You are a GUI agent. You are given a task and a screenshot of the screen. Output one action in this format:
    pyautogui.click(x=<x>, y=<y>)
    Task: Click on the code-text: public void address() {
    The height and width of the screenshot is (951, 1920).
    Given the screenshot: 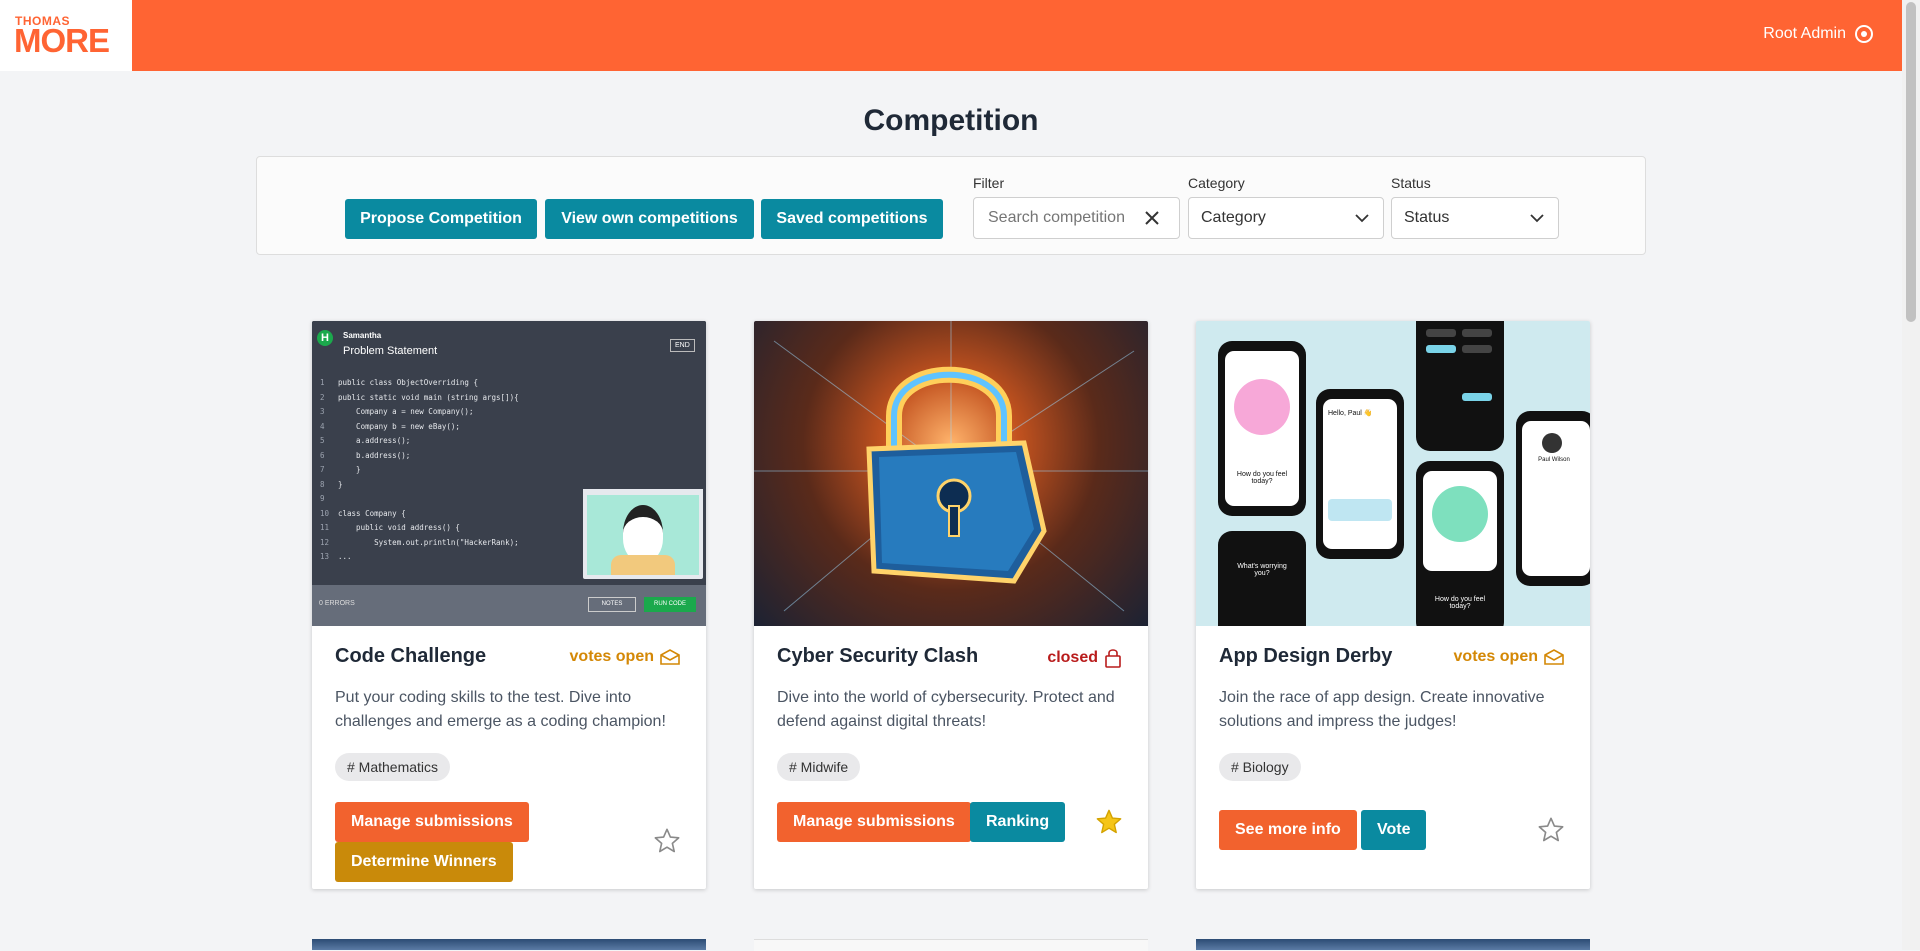 What is the action you would take?
    pyautogui.click(x=399, y=527)
    